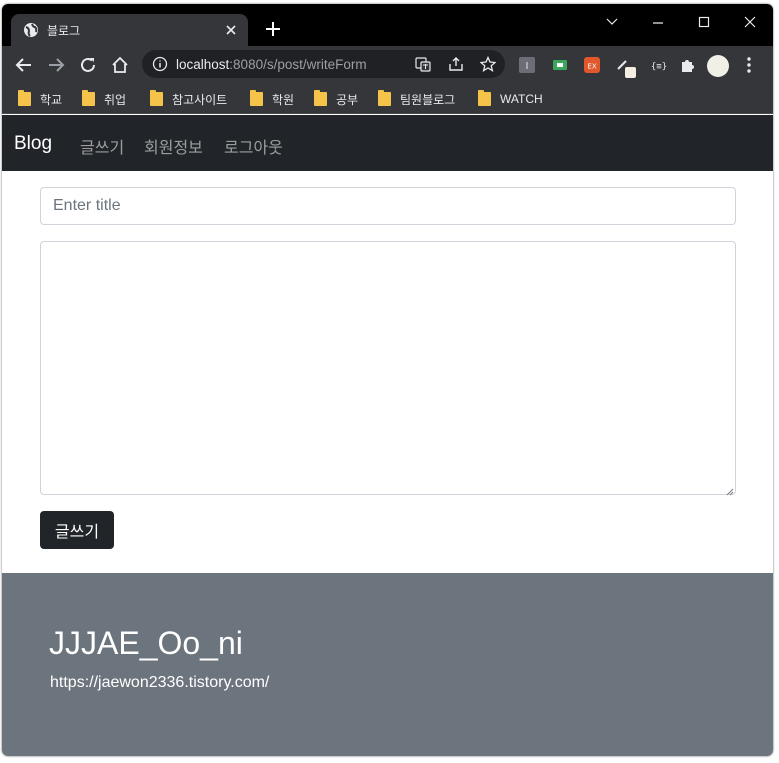 The image size is (779, 763). What do you see at coordinates (33, 144) in the screenshot?
I see `brand-logo: Blog` at bounding box center [33, 144].